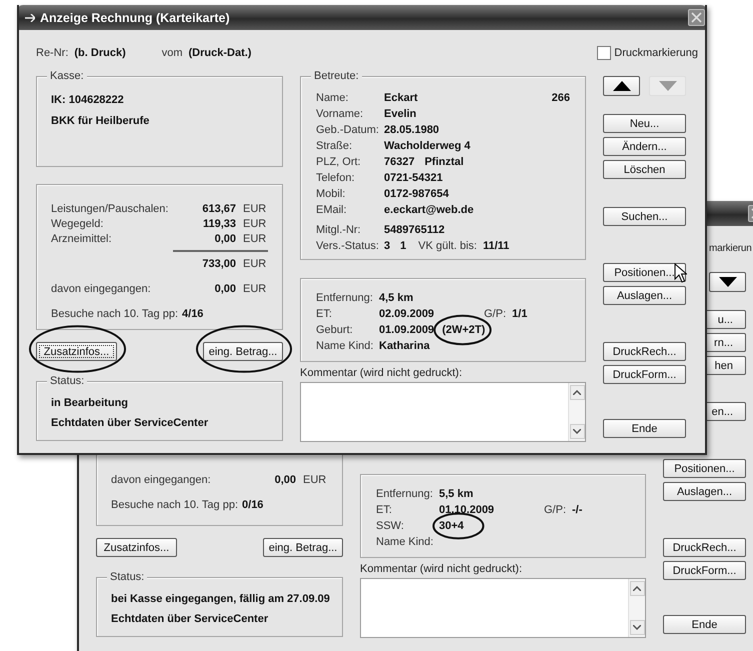 This screenshot has width=753, height=651. I want to click on field-value: (b. Druck), so click(100, 53).